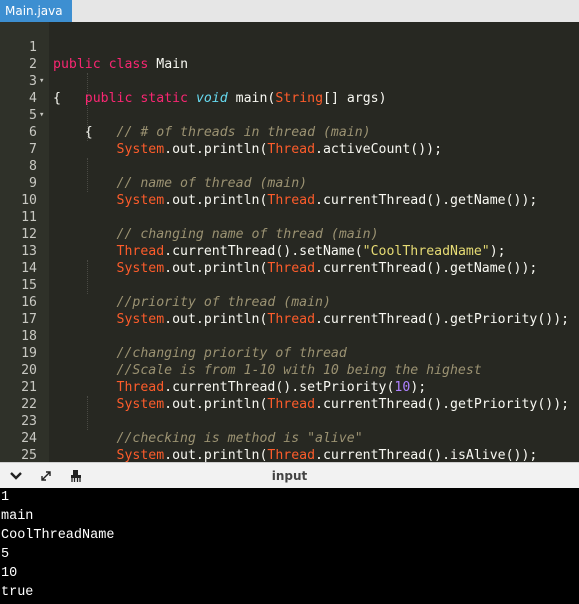 This screenshot has height=604, width=579. Describe the element at coordinates (46, 476) in the screenshot. I see `expand-icon` at that location.